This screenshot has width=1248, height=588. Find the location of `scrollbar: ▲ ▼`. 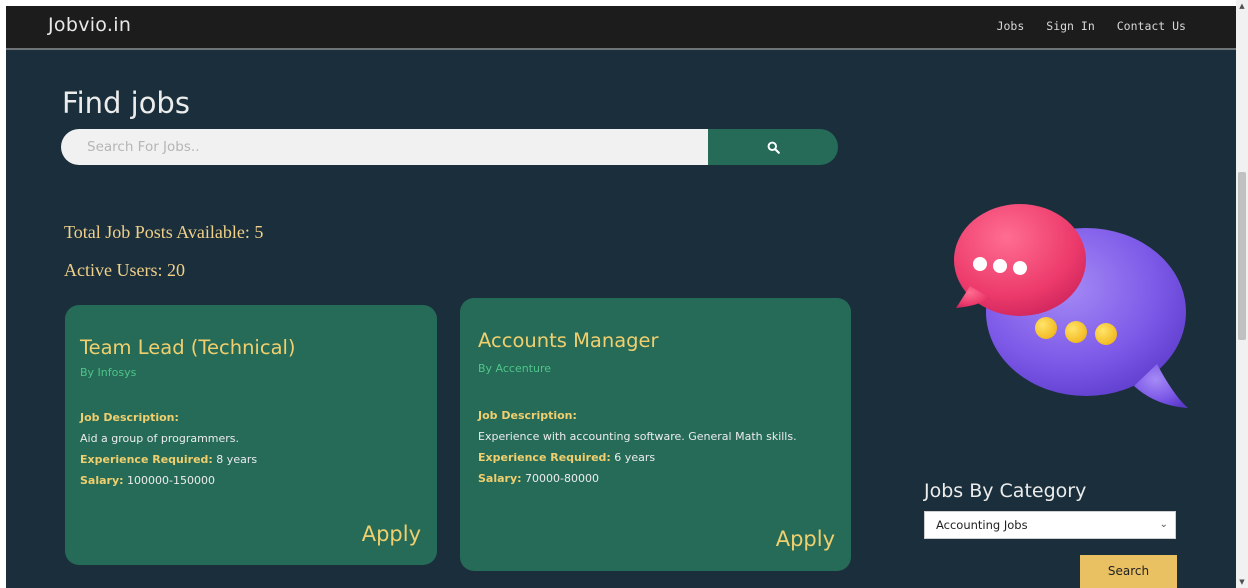

scrollbar: ▲ ▼ is located at coordinates (1242, 294).